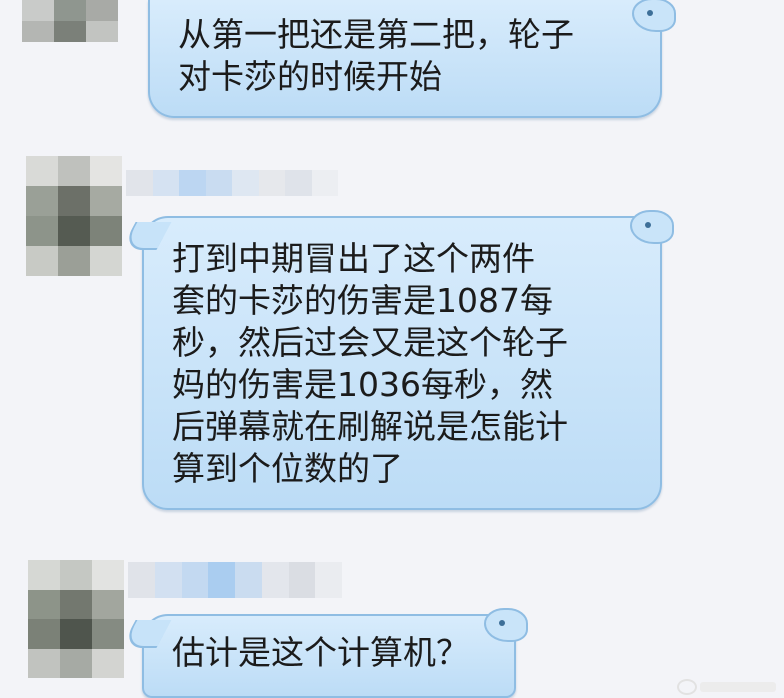  What do you see at coordinates (320, 652) in the screenshot?
I see `message-text: 估计是这个计算机？` at bounding box center [320, 652].